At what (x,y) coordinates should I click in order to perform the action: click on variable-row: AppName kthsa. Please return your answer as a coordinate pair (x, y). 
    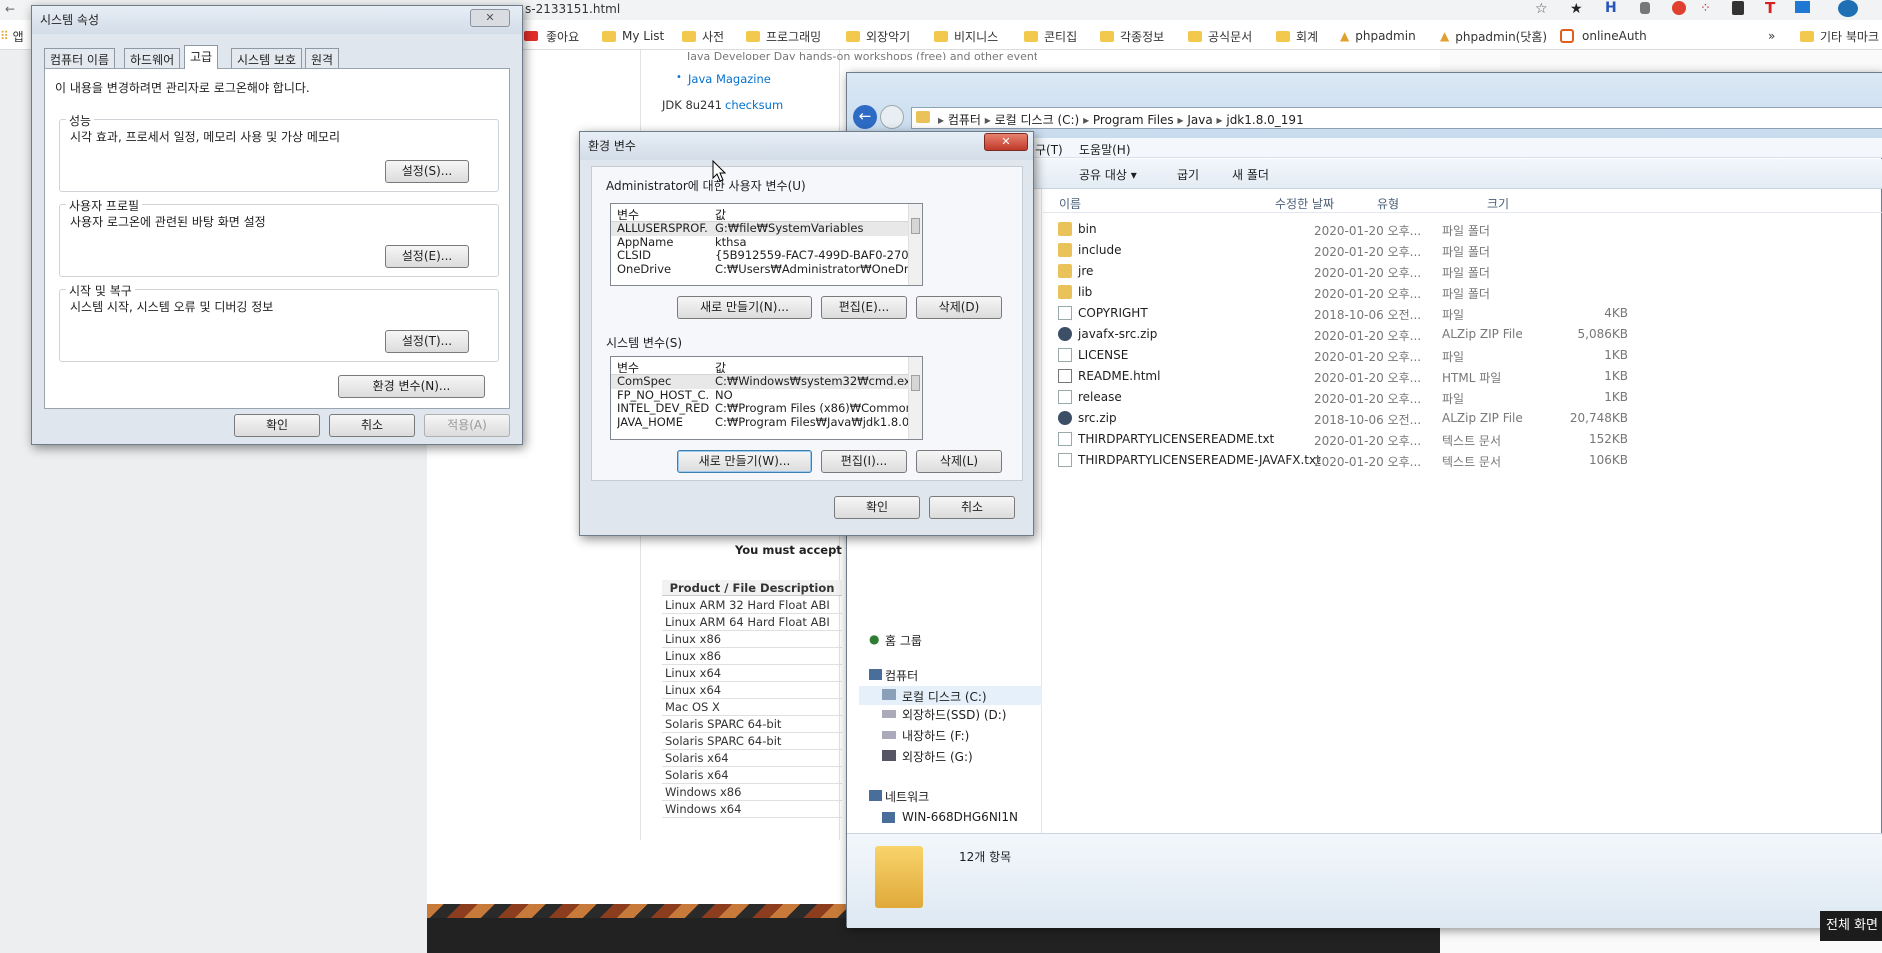
    Looking at the image, I should click on (766, 243).